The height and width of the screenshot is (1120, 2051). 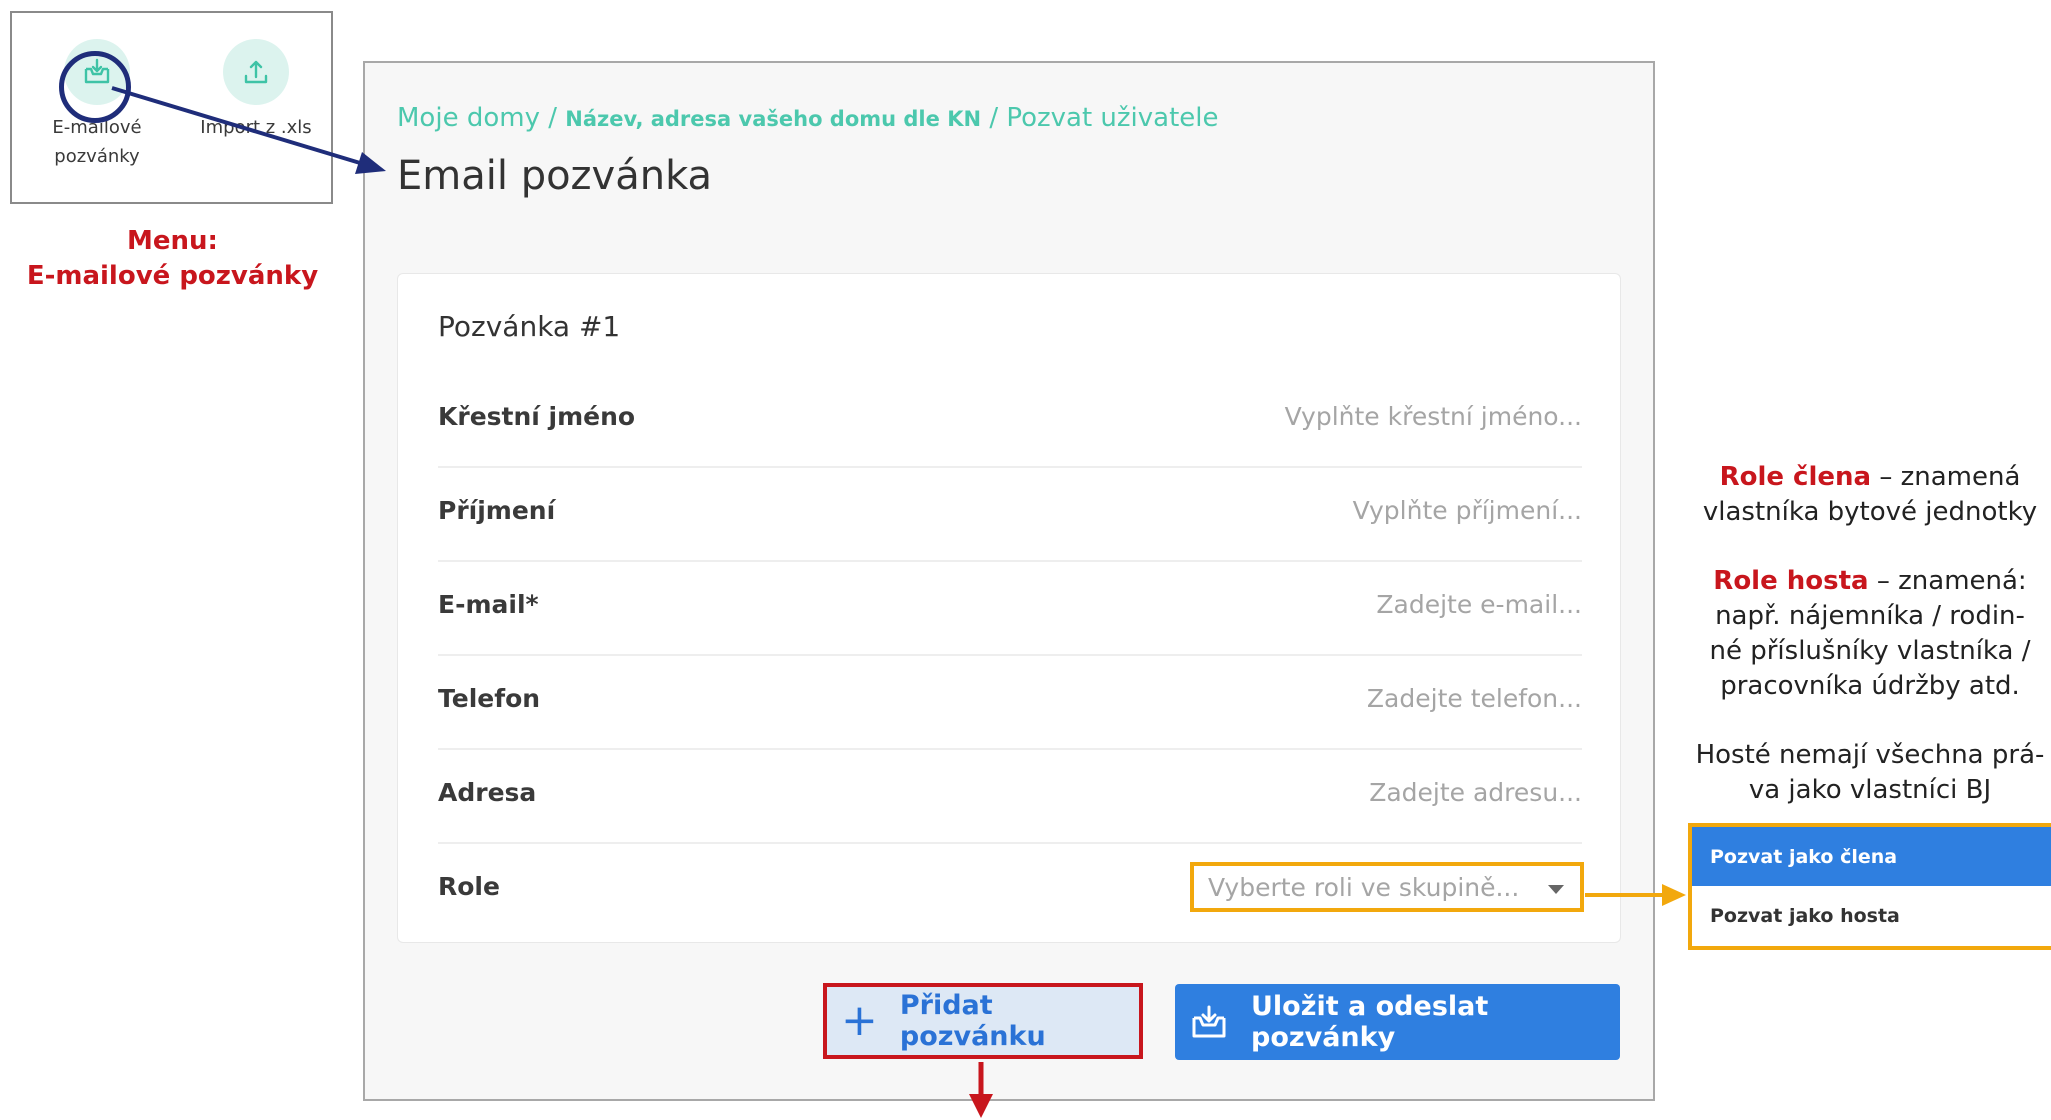 What do you see at coordinates (1635, 895) in the screenshot?
I see `orange-arrow` at bounding box center [1635, 895].